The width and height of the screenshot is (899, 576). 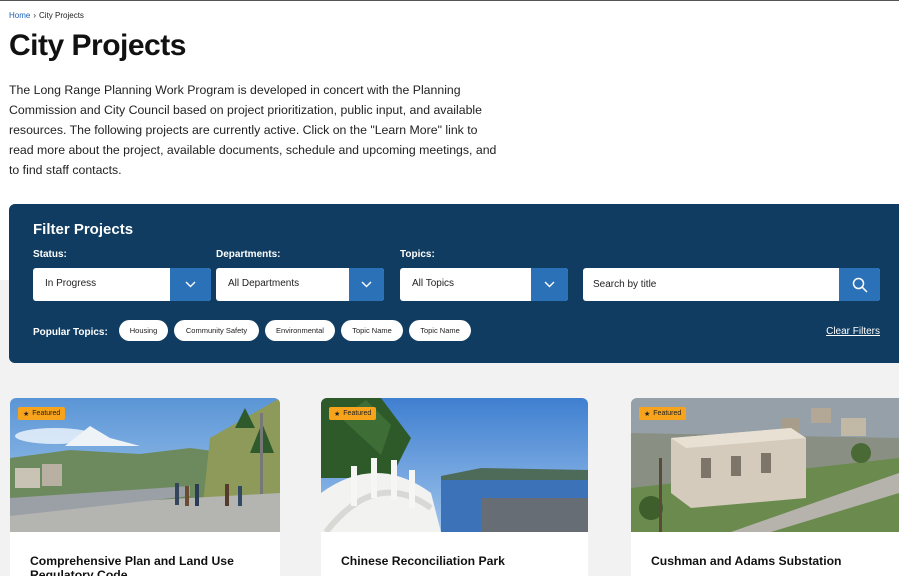 What do you see at coordinates (484, 284) in the screenshot?
I see `topics-select: All Topics` at bounding box center [484, 284].